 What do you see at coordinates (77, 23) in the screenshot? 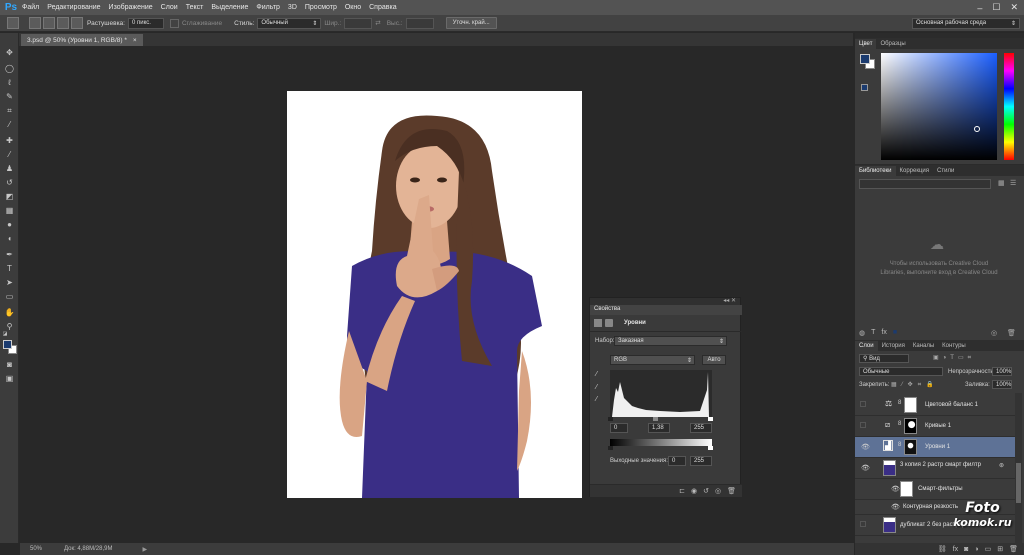
I see `intersect-selection-icon` at bounding box center [77, 23].